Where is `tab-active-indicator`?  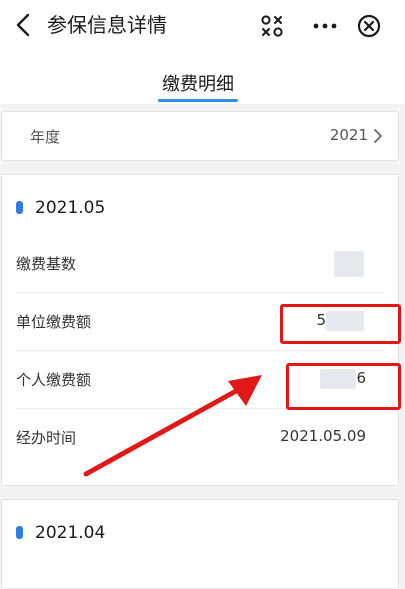
tab-active-indicator is located at coordinates (198, 100).